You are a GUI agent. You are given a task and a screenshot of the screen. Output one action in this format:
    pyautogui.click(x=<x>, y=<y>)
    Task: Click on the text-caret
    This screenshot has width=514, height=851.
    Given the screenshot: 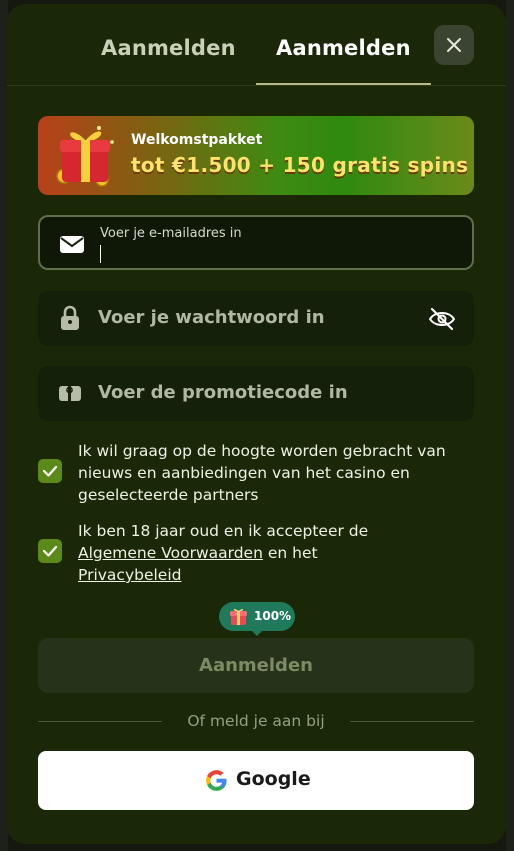 What is the action you would take?
    pyautogui.click(x=100, y=254)
    